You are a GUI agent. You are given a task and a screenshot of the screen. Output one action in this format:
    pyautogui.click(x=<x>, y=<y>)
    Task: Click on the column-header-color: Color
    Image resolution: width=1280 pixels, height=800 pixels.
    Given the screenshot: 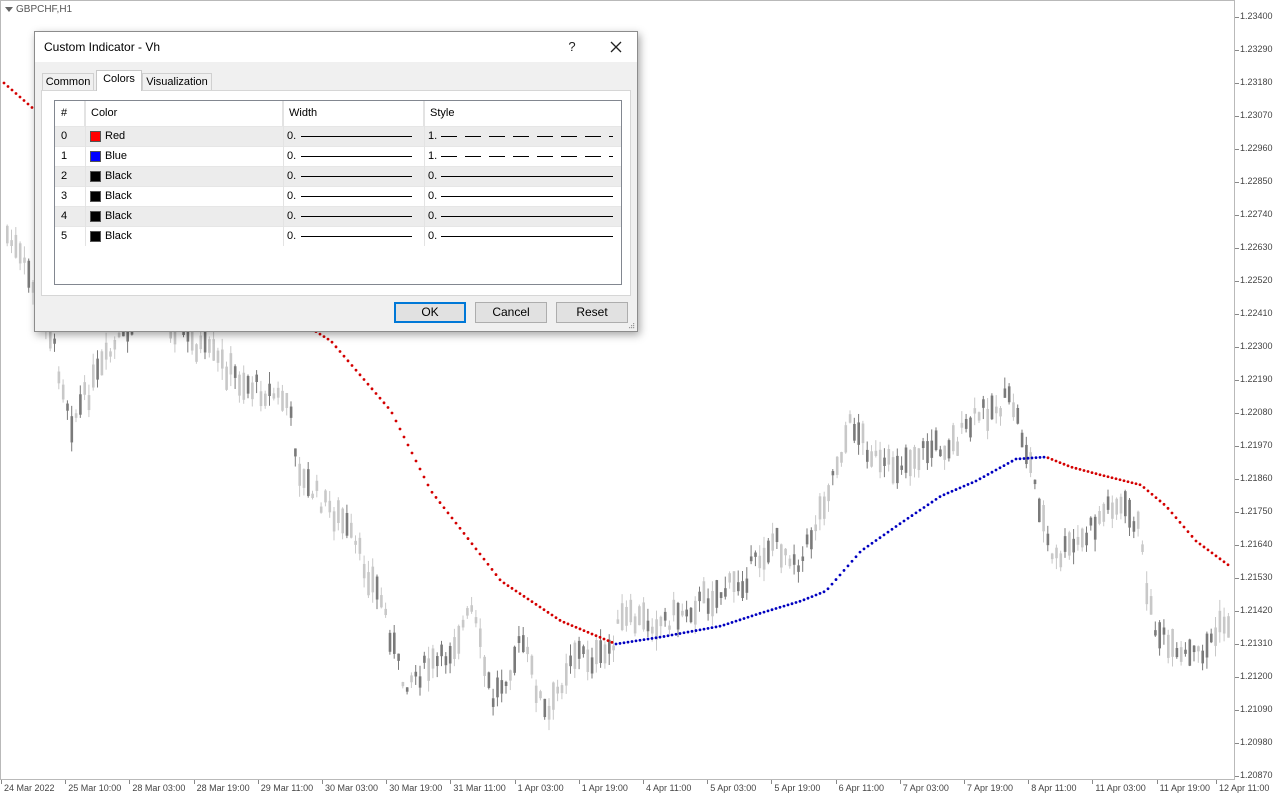 What is the action you would take?
    pyautogui.click(x=184, y=113)
    